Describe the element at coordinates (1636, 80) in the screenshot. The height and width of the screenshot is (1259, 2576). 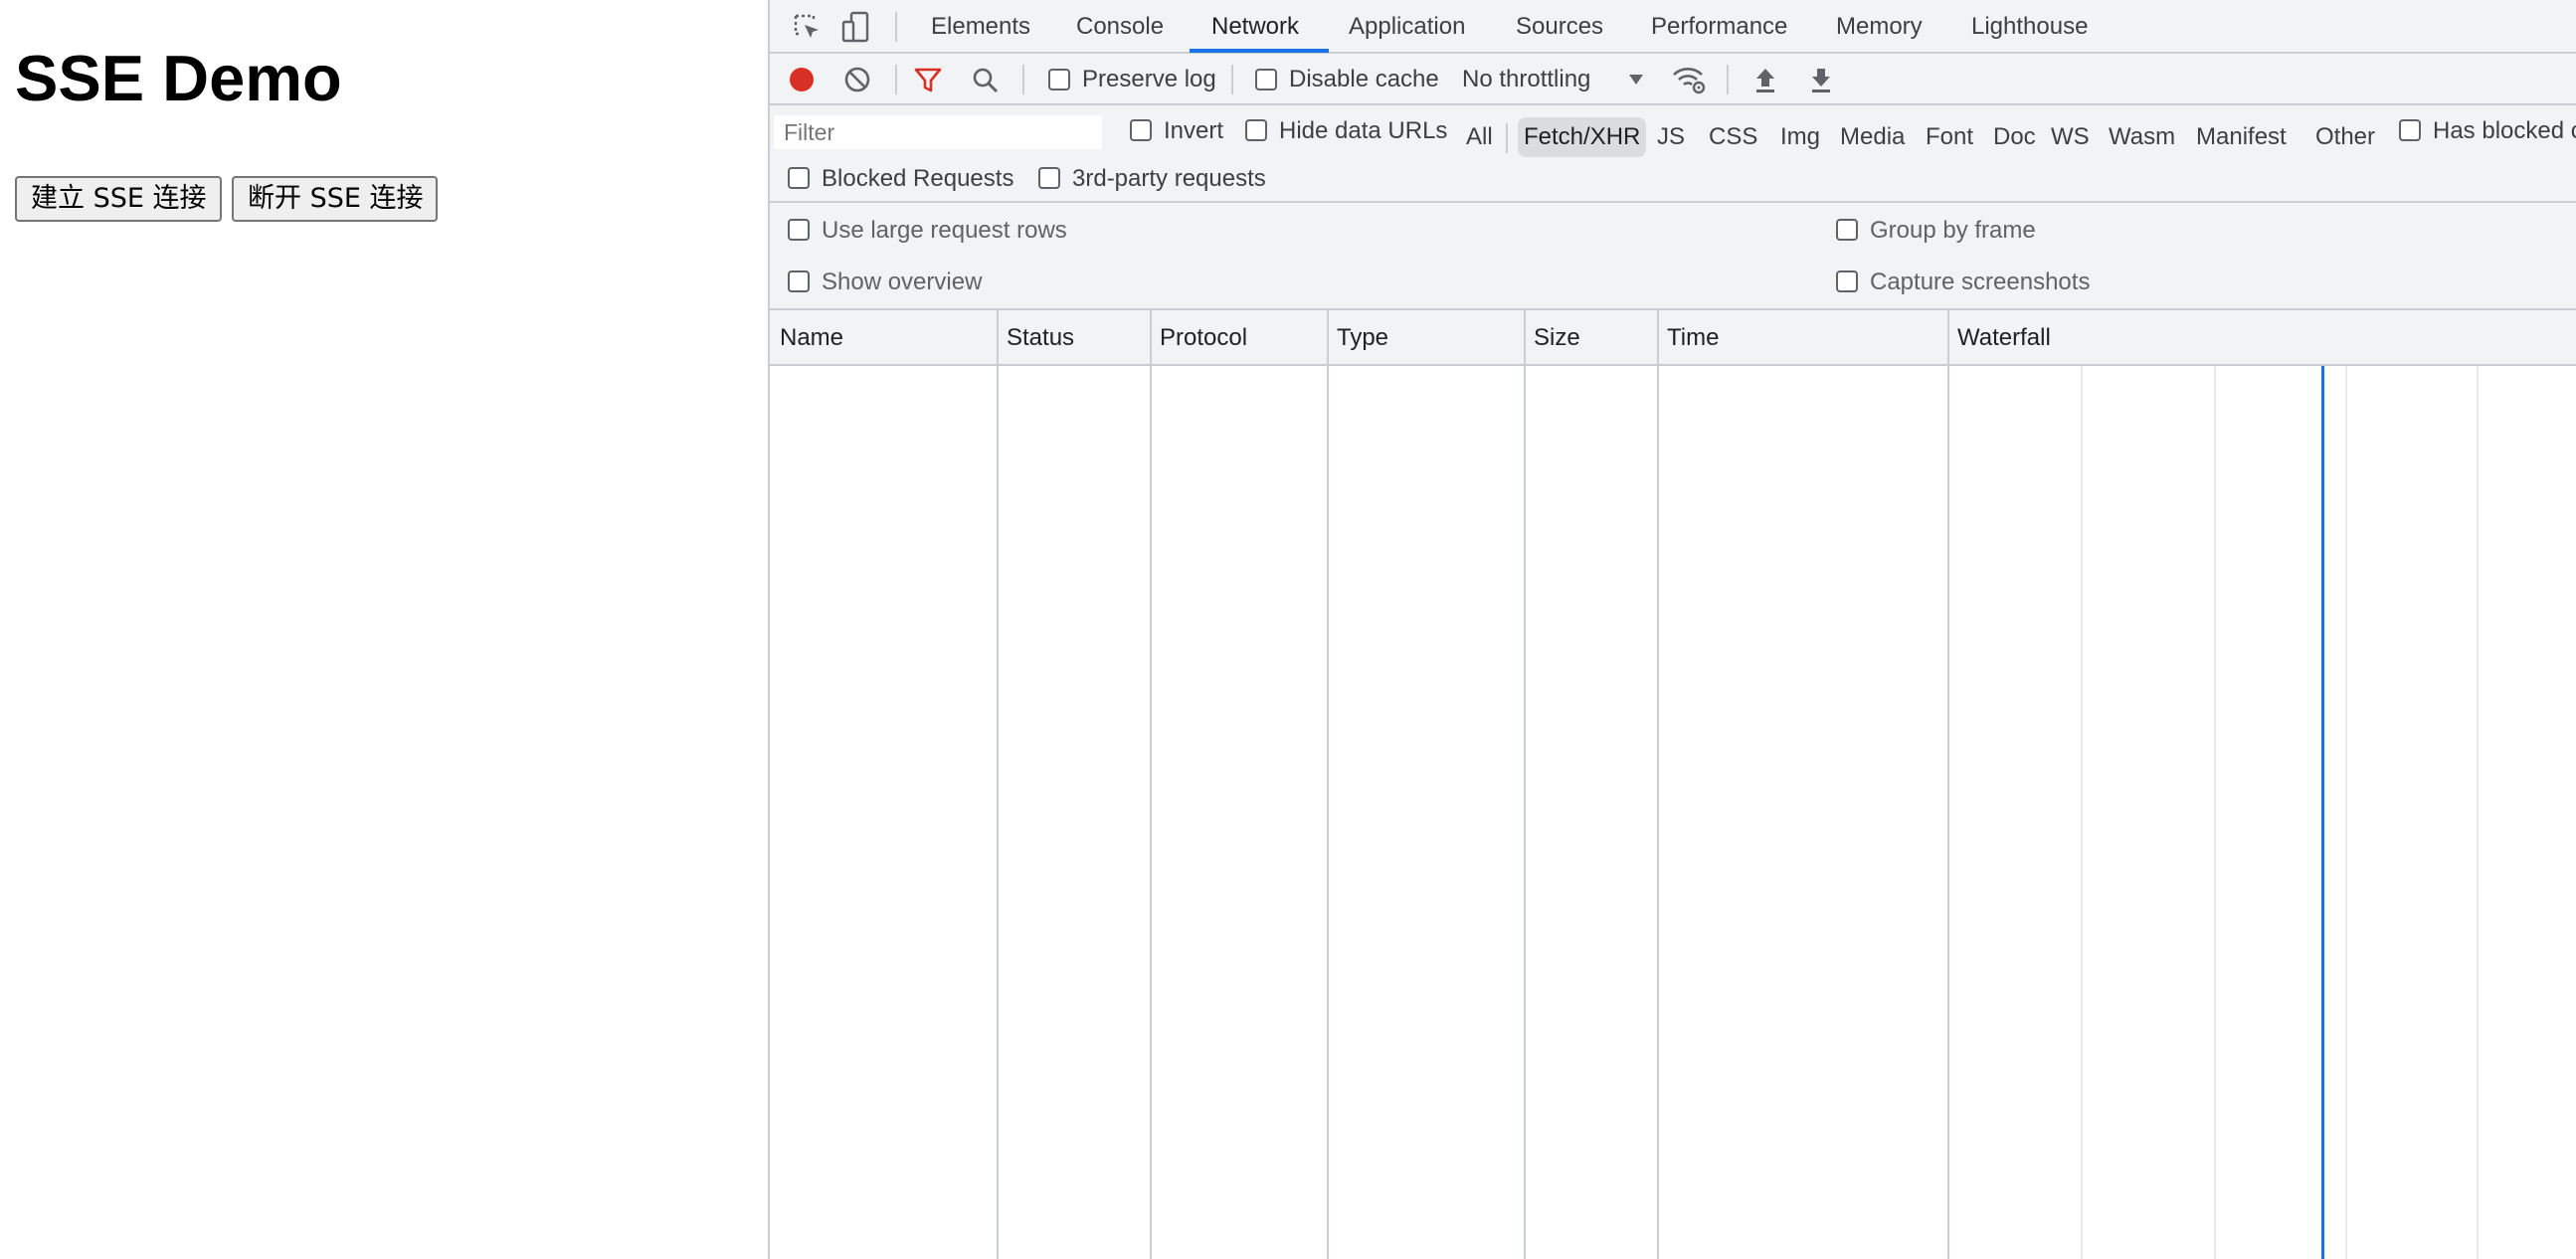
I see `chevron-down-icon` at that location.